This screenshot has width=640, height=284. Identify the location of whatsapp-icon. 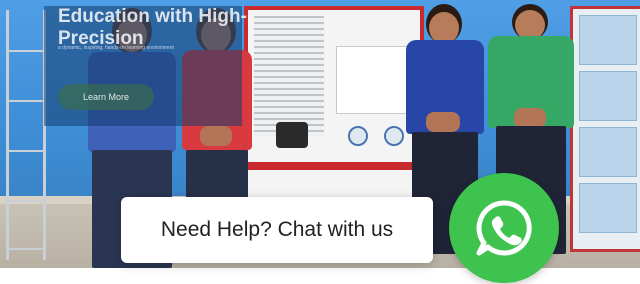
(504, 228).